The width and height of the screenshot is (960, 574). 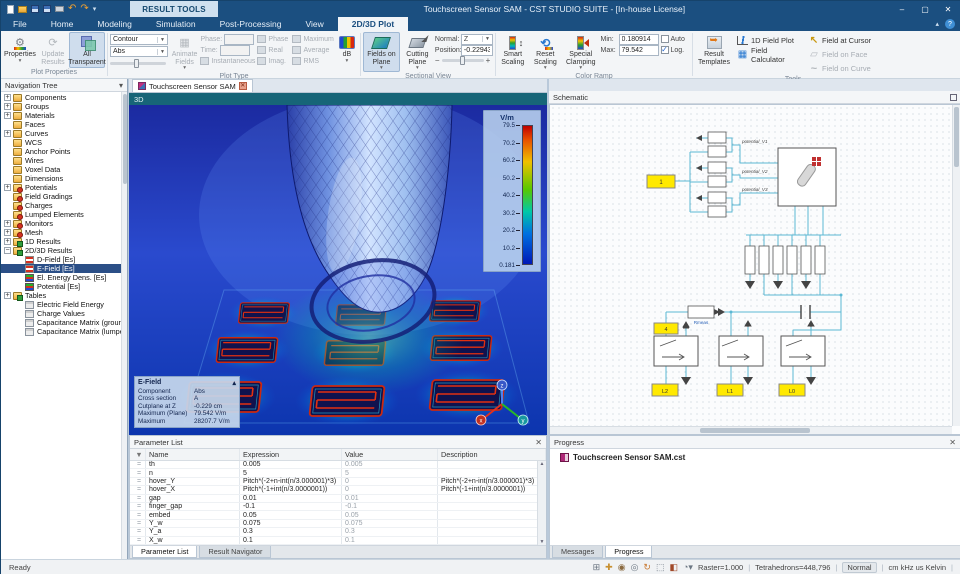 What do you see at coordinates (675, 50) in the screenshot?
I see `log-checkbox: Log.` at bounding box center [675, 50].